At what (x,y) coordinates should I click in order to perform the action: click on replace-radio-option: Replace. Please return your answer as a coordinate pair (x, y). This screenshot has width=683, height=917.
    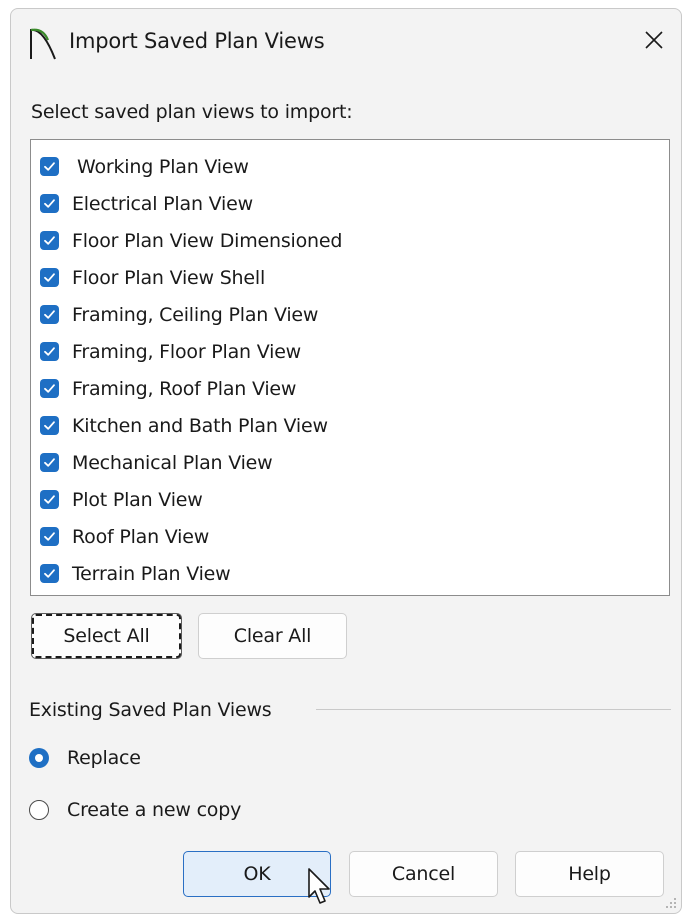
    Looking at the image, I should click on (85, 758).